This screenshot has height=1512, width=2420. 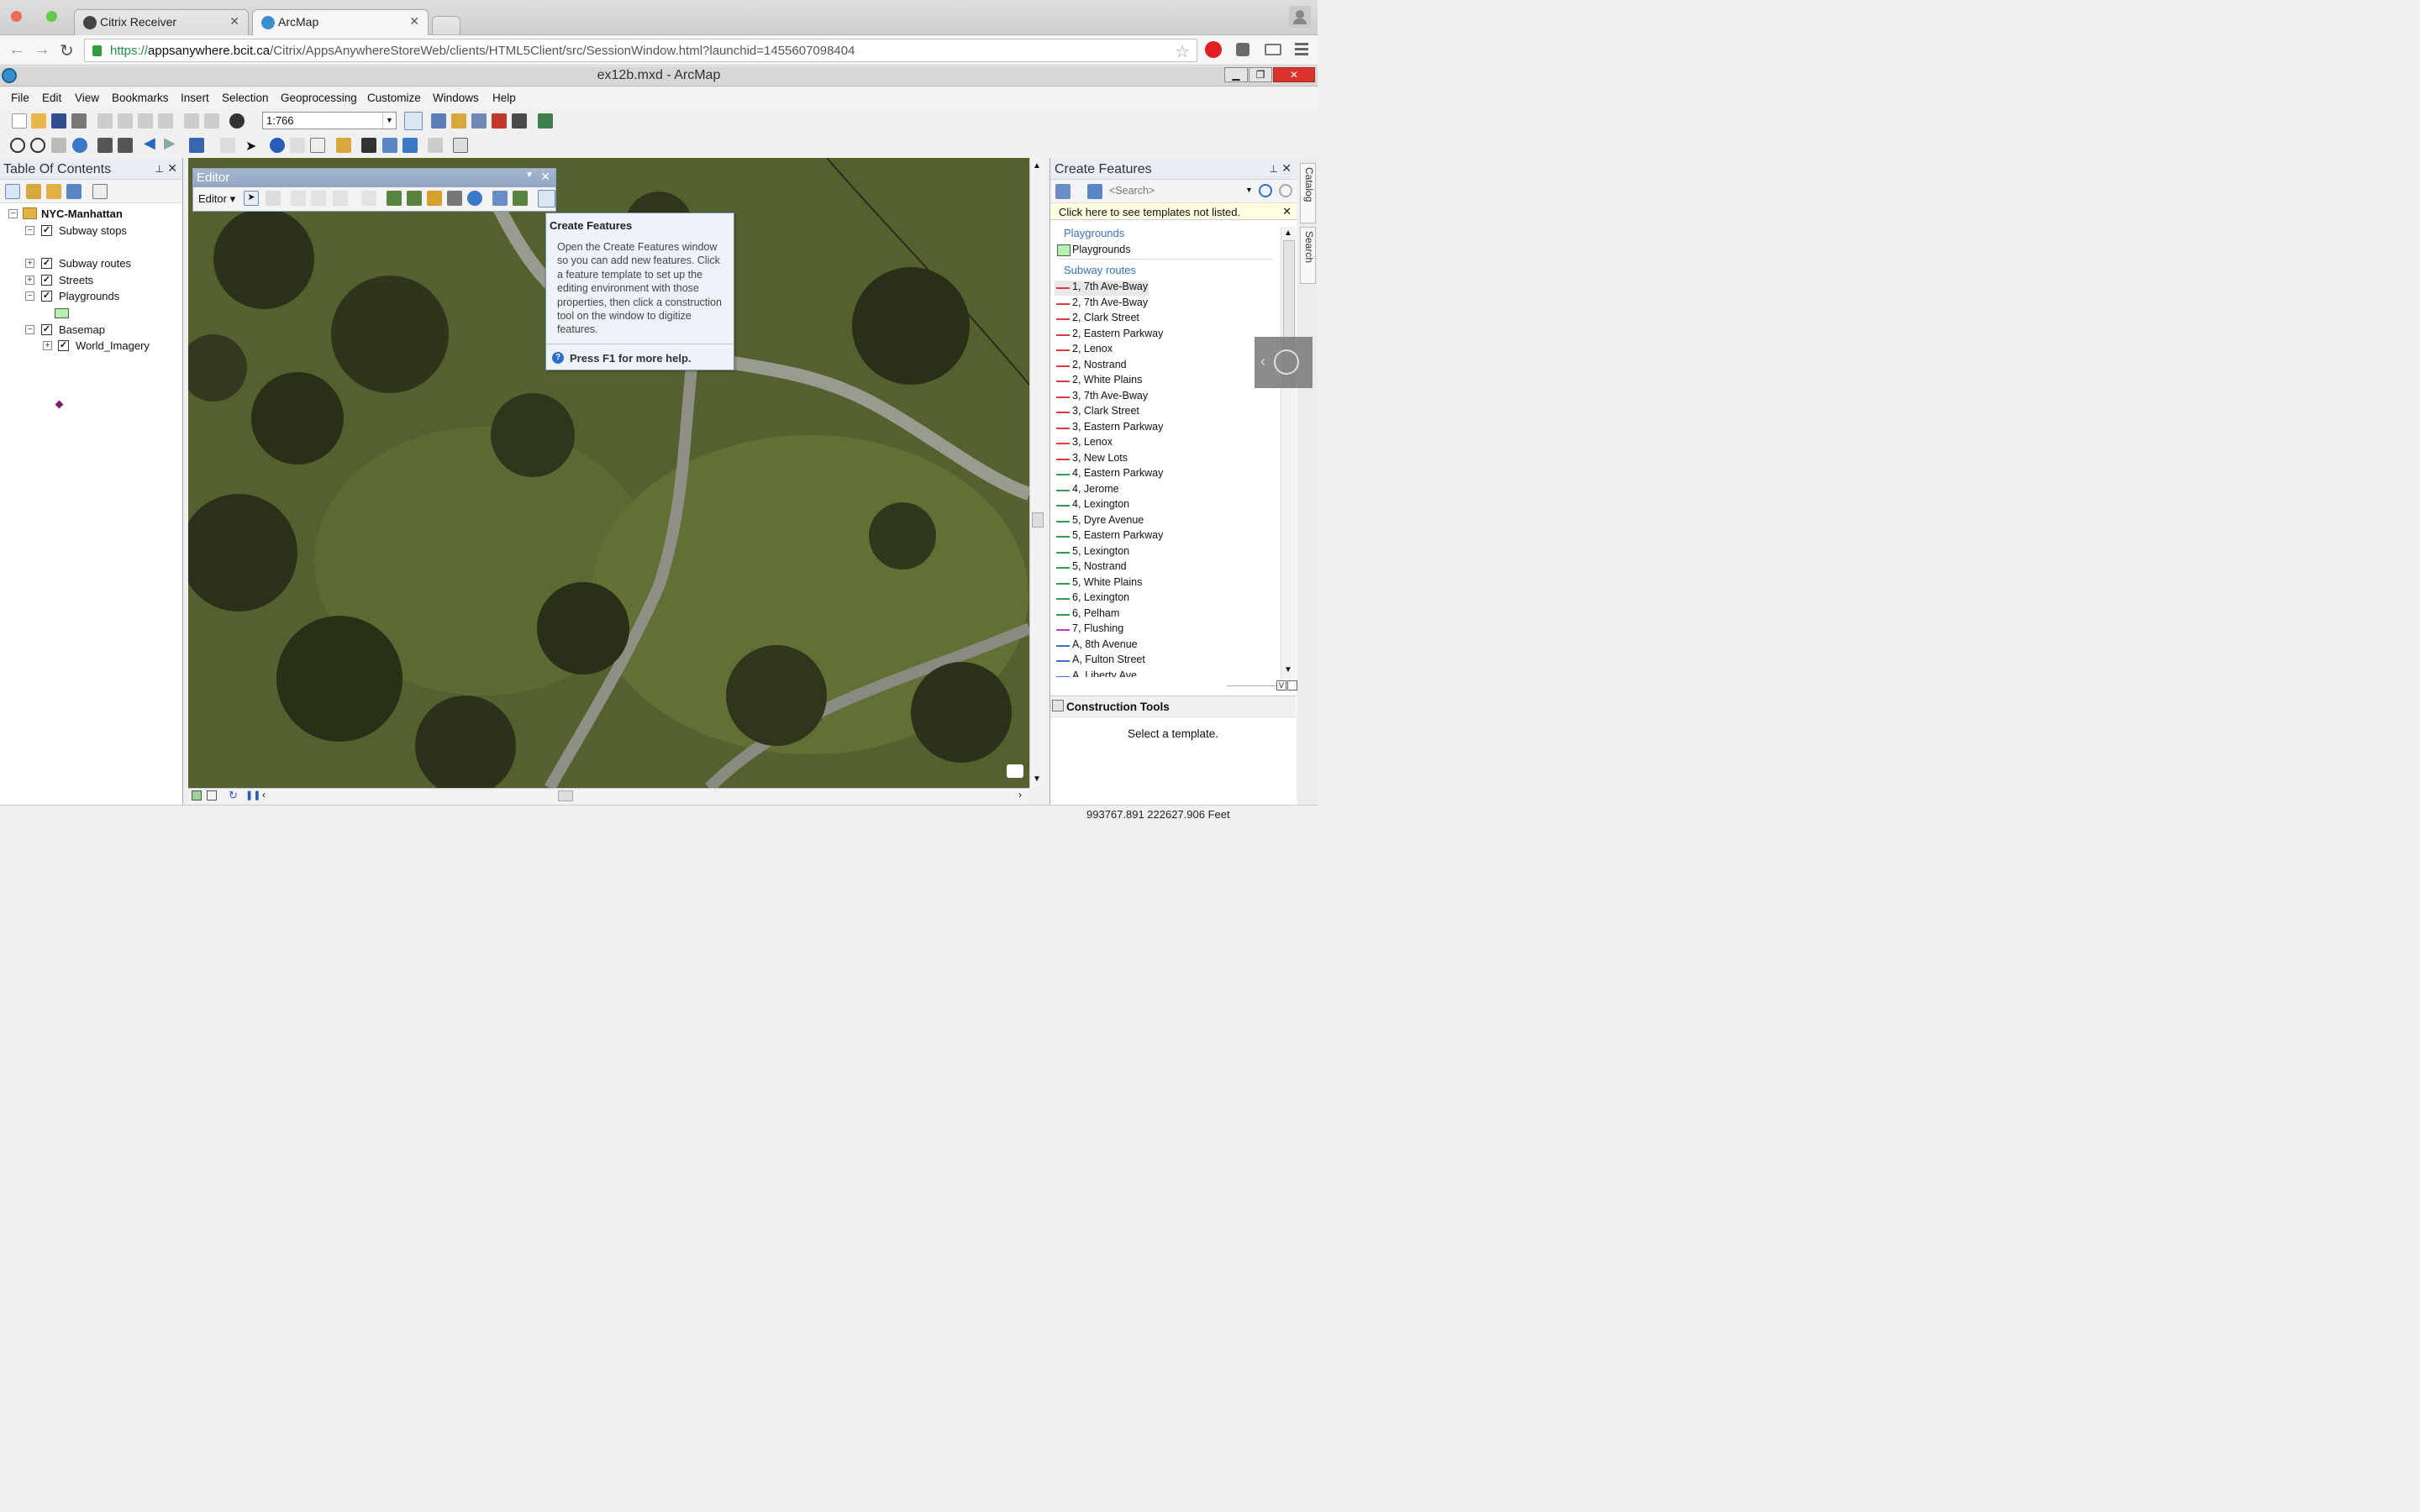 What do you see at coordinates (196, 145) in the screenshot?
I see `select-features-icon` at bounding box center [196, 145].